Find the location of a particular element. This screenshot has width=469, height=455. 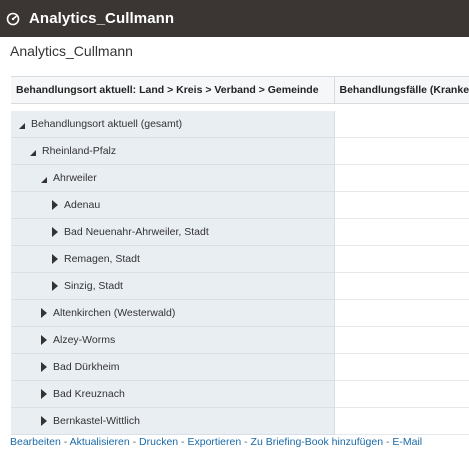

table-row: Altenkirchen (Westerwald) is located at coordinates (240, 313).